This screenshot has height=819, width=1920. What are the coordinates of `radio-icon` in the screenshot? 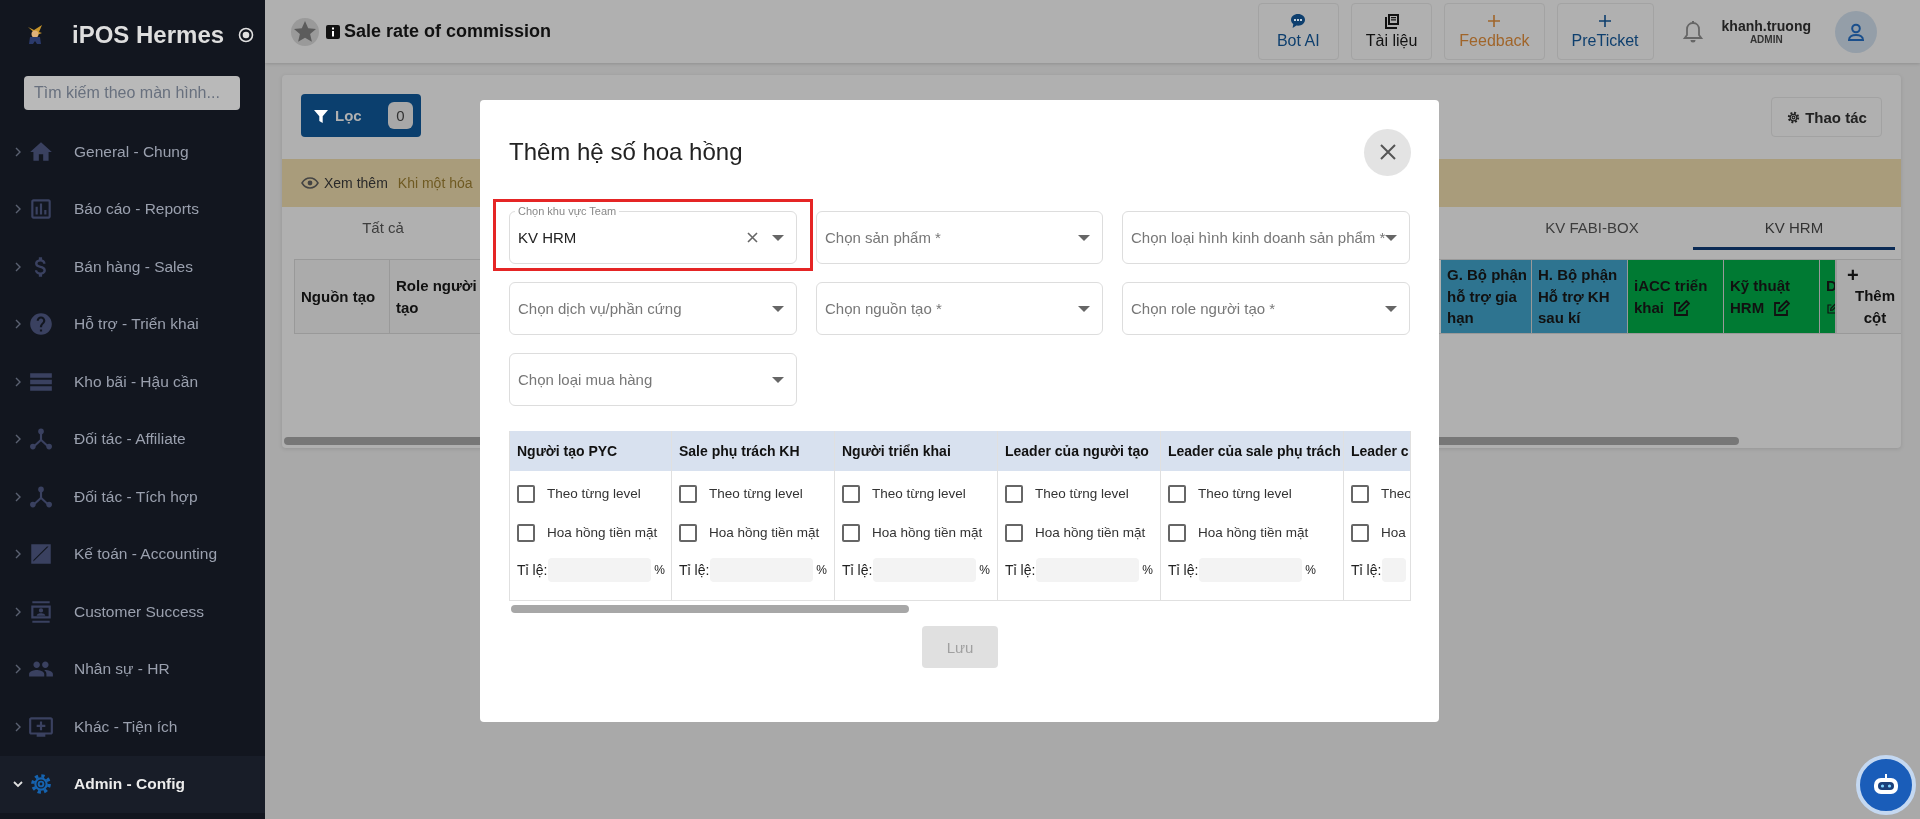 It's located at (246, 35).